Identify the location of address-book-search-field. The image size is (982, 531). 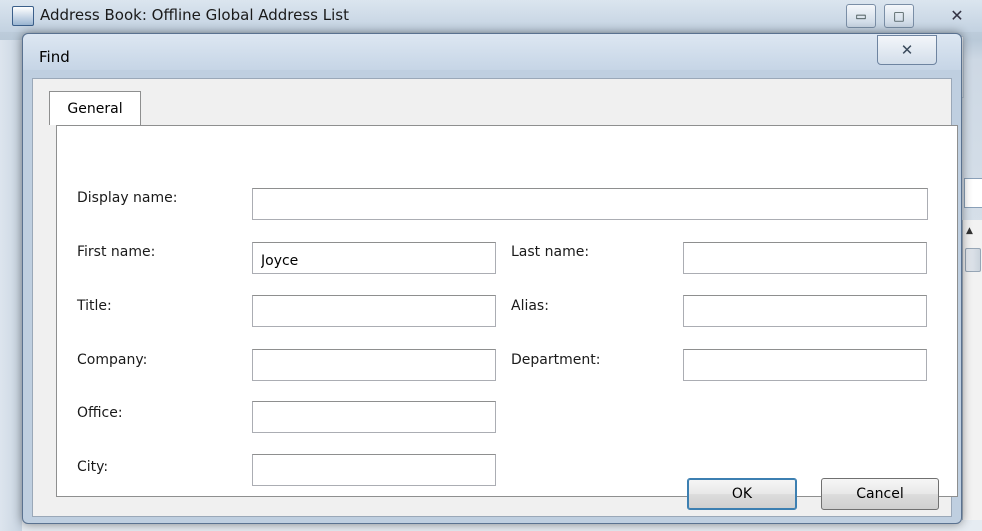
(973, 193).